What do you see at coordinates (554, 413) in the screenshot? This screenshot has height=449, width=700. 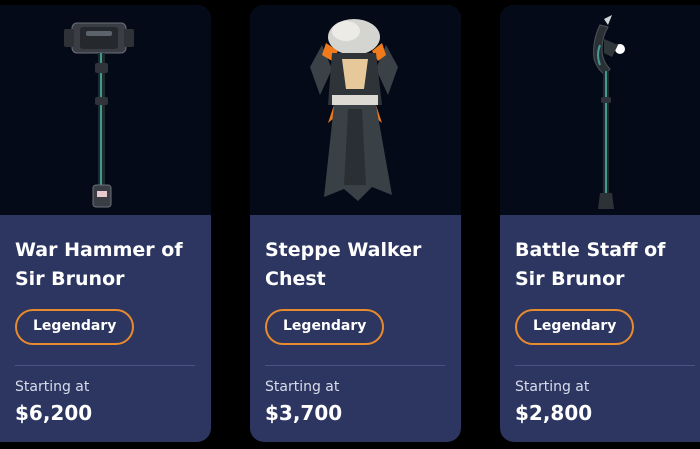 I see `item-price: $2,800` at bounding box center [554, 413].